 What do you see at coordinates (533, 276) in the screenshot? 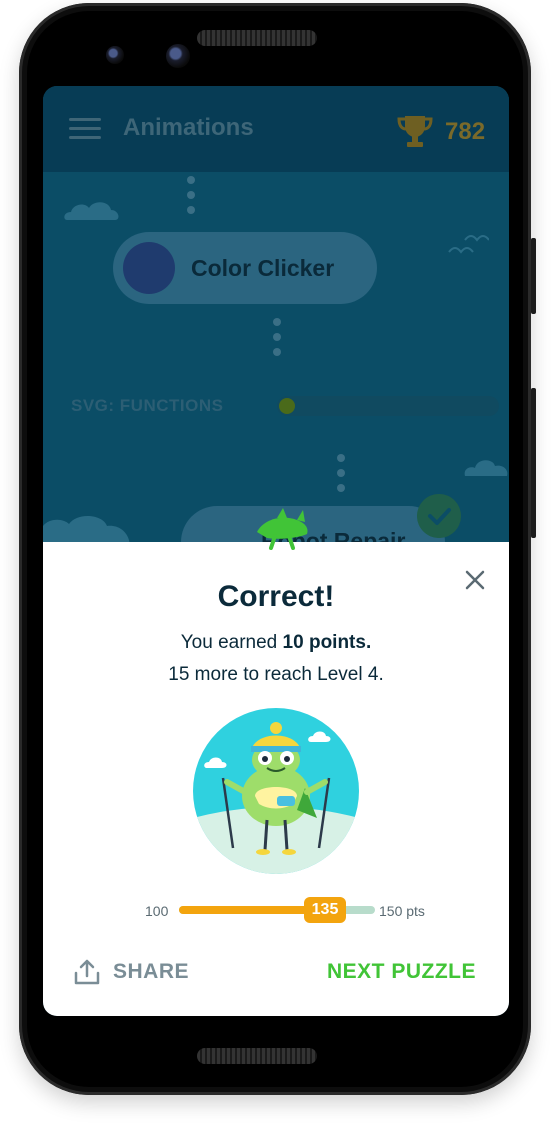
I see `power-button` at bounding box center [533, 276].